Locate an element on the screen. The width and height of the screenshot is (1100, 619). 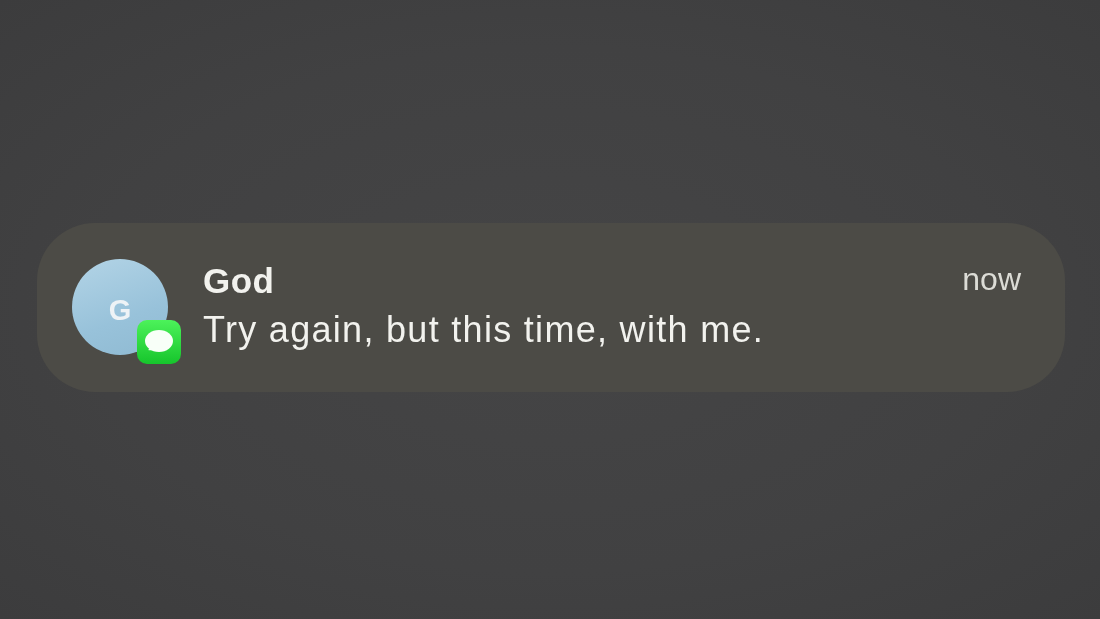
avatar-initial: G is located at coordinates (120, 310).